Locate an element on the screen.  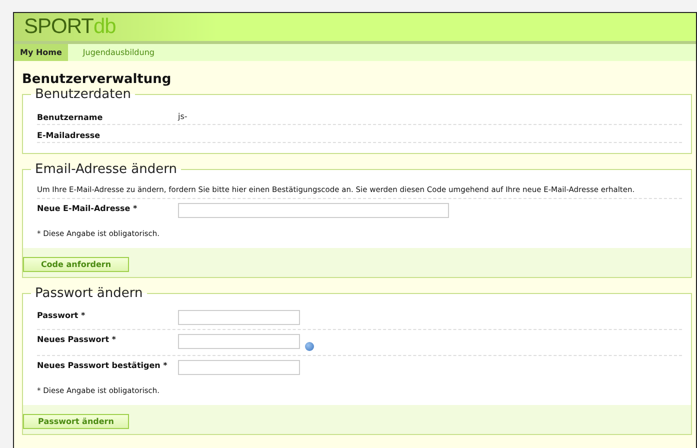
field-label: Neue E-Mail-Adresse * is located at coordinates (87, 208).